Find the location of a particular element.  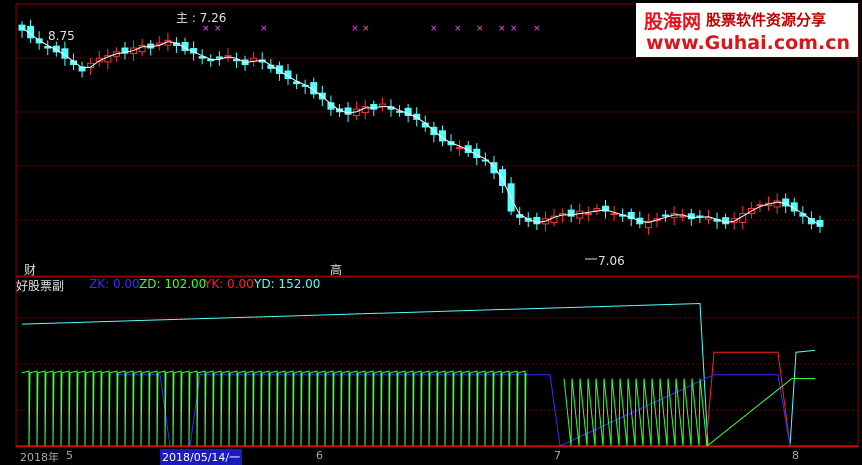

watermark: 股海网 股票软件资源分享 www.Guhai.com.cn is located at coordinates (747, 30).